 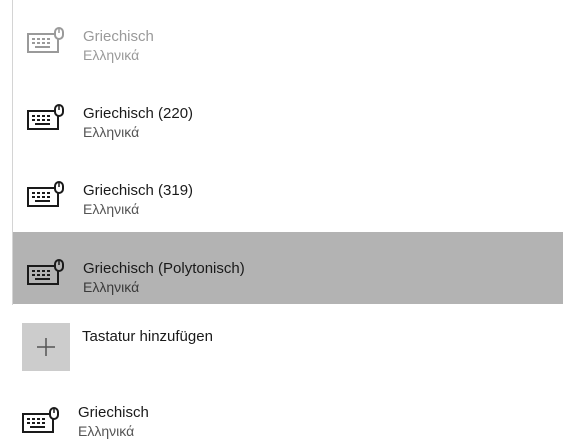 What do you see at coordinates (281, 421) in the screenshot?
I see `installed-keyboard-item: Griechisch Ελληνικά` at bounding box center [281, 421].